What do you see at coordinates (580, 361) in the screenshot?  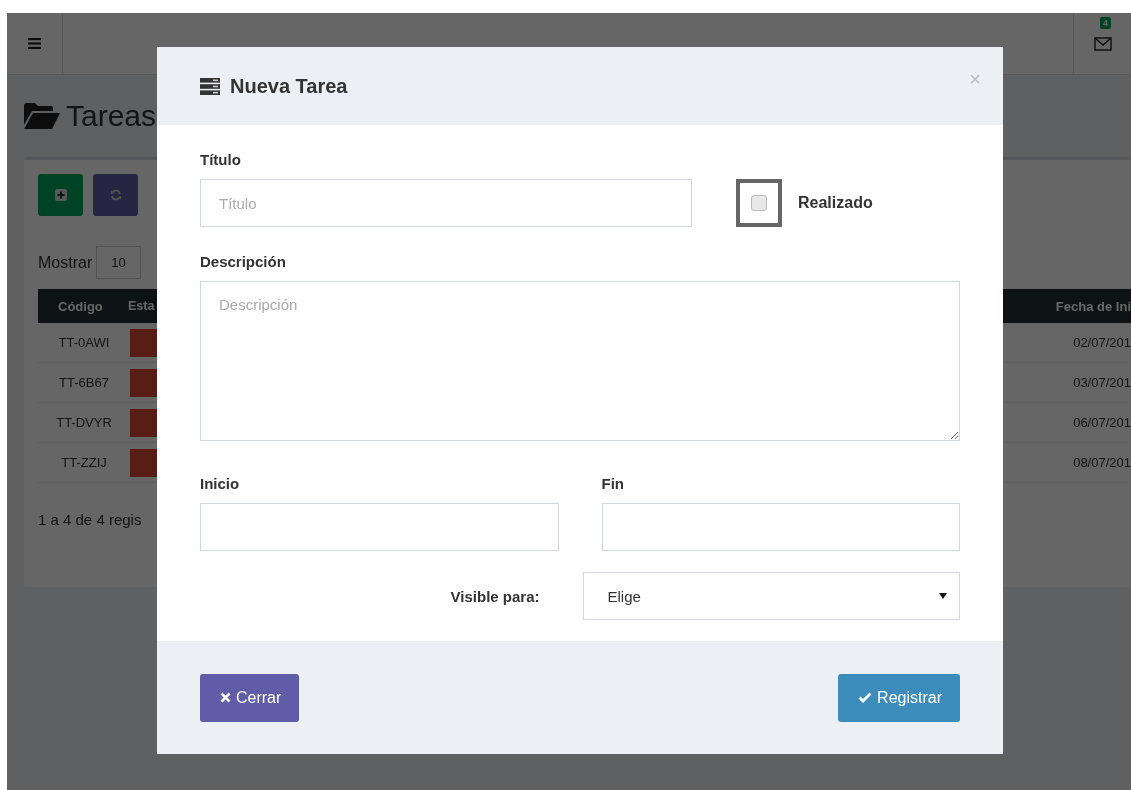 I see `description-field: Descripción` at bounding box center [580, 361].